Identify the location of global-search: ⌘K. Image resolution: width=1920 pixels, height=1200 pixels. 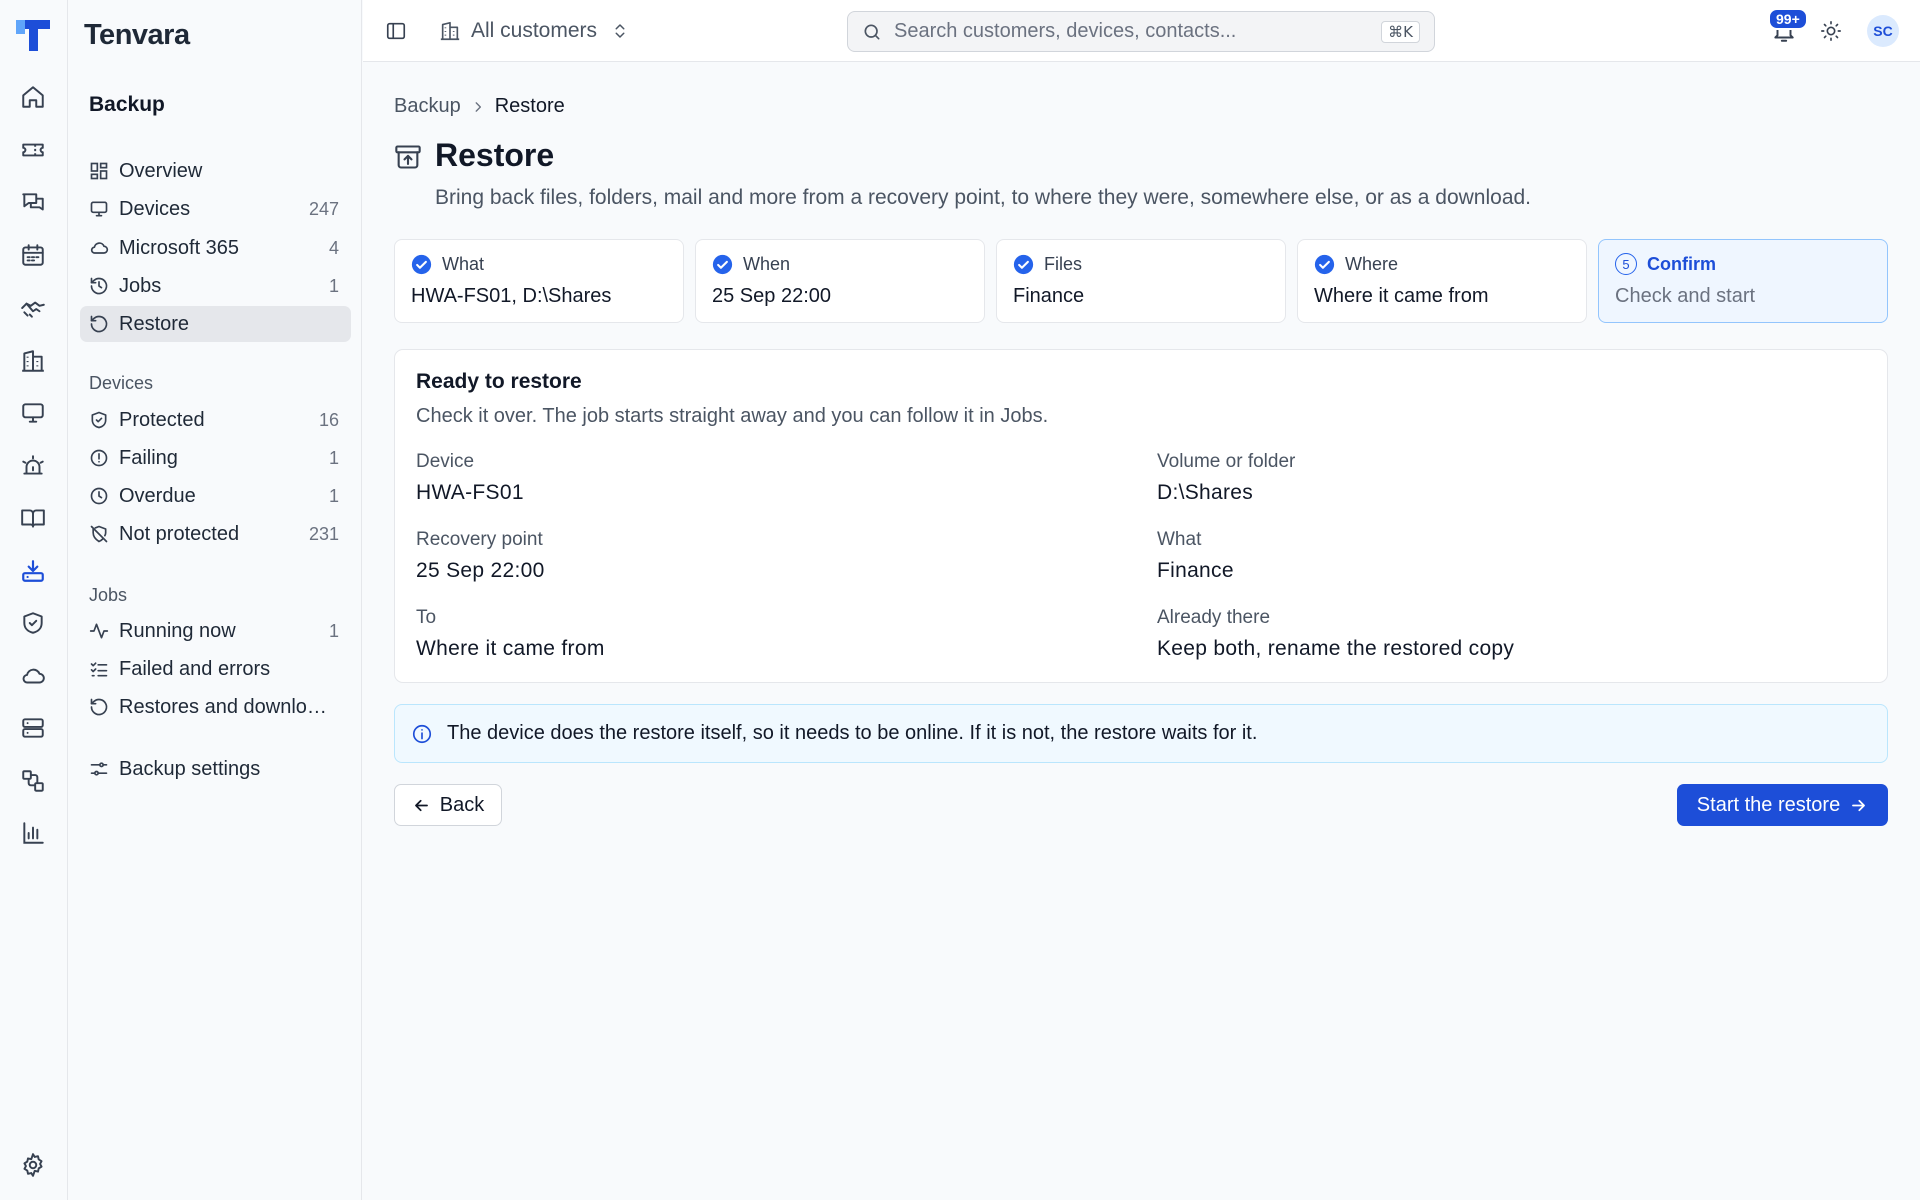
(1141, 31).